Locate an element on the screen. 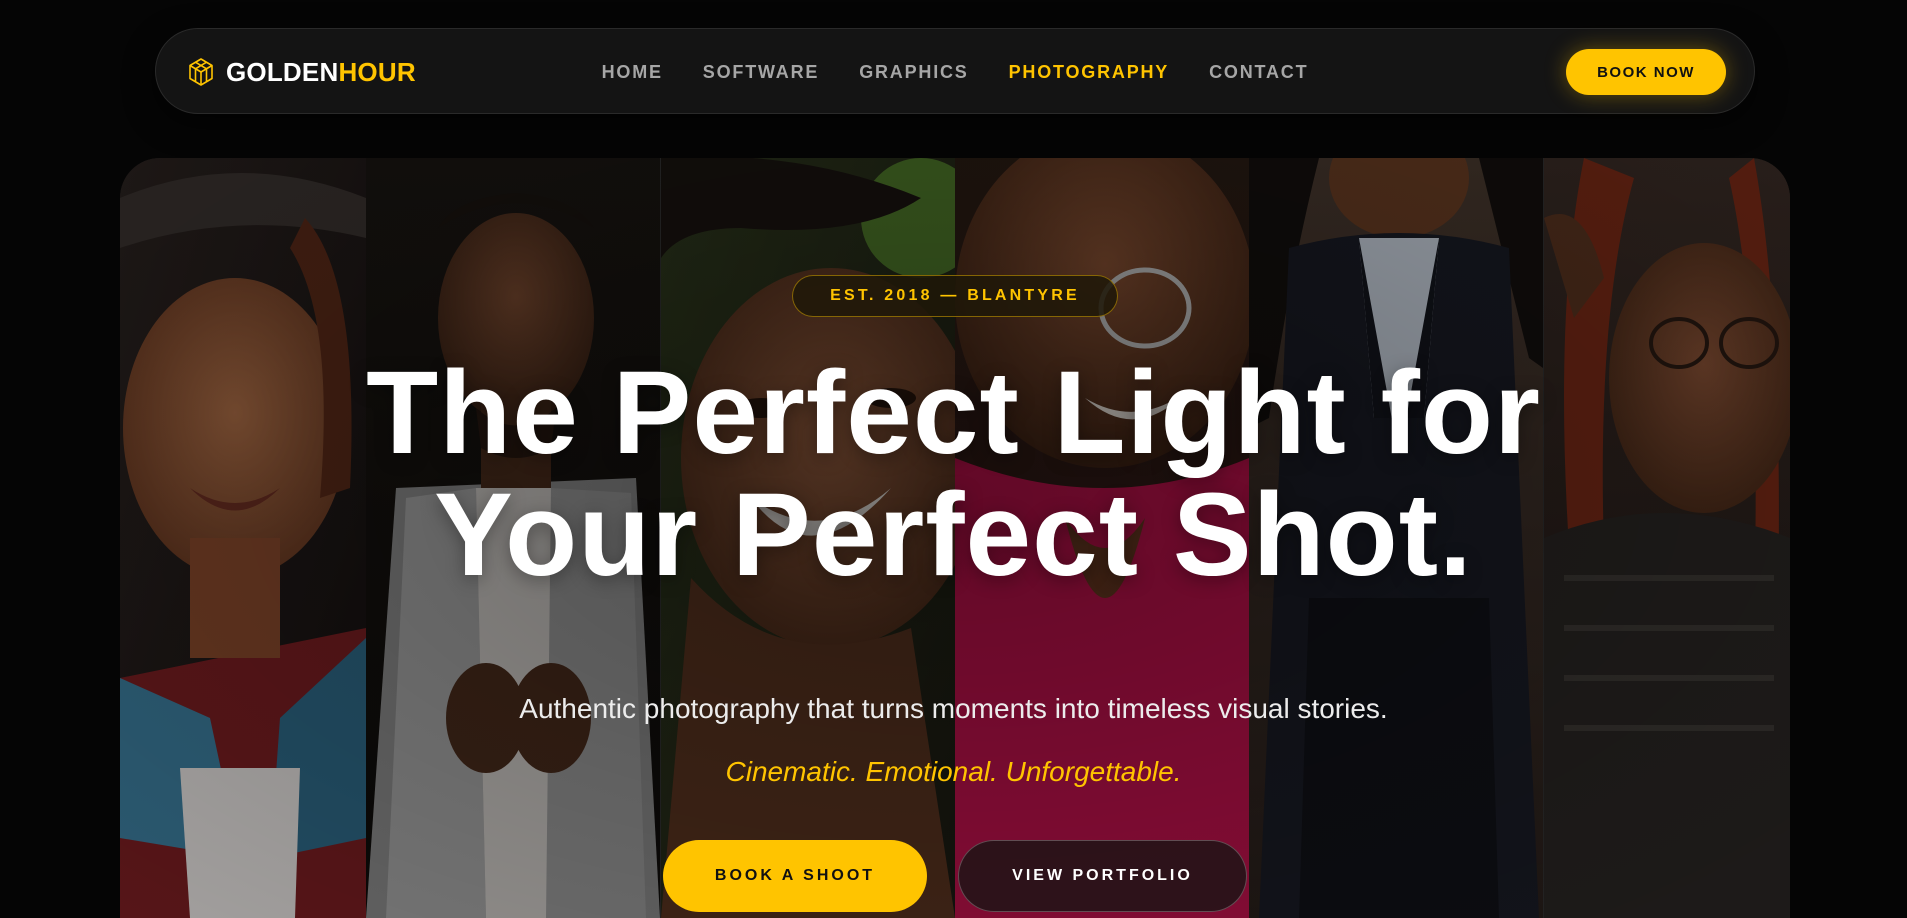  nav-link-photography: PHOTOGRAPHY is located at coordinates (1089, 72).